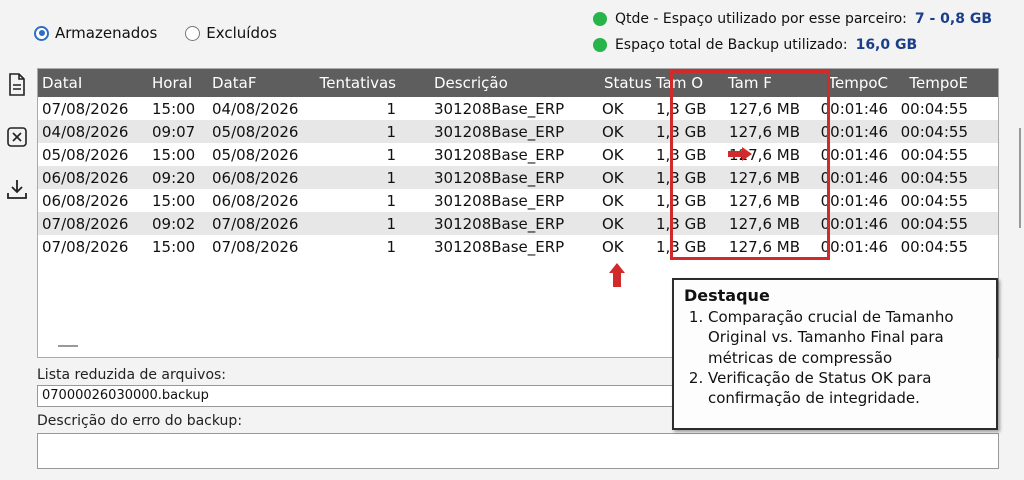 The image size is (1024, 480). I want to click on table-cell: 09:07, so click(174, 131).